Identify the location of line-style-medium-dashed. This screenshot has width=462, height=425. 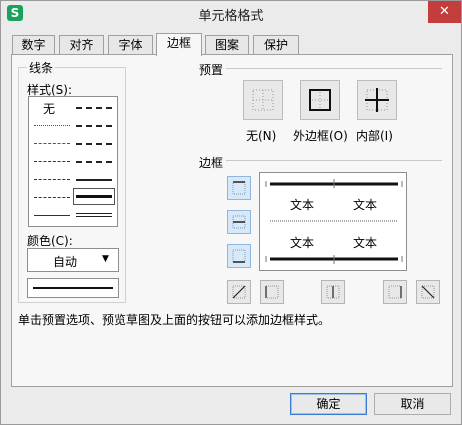
(94, 162).